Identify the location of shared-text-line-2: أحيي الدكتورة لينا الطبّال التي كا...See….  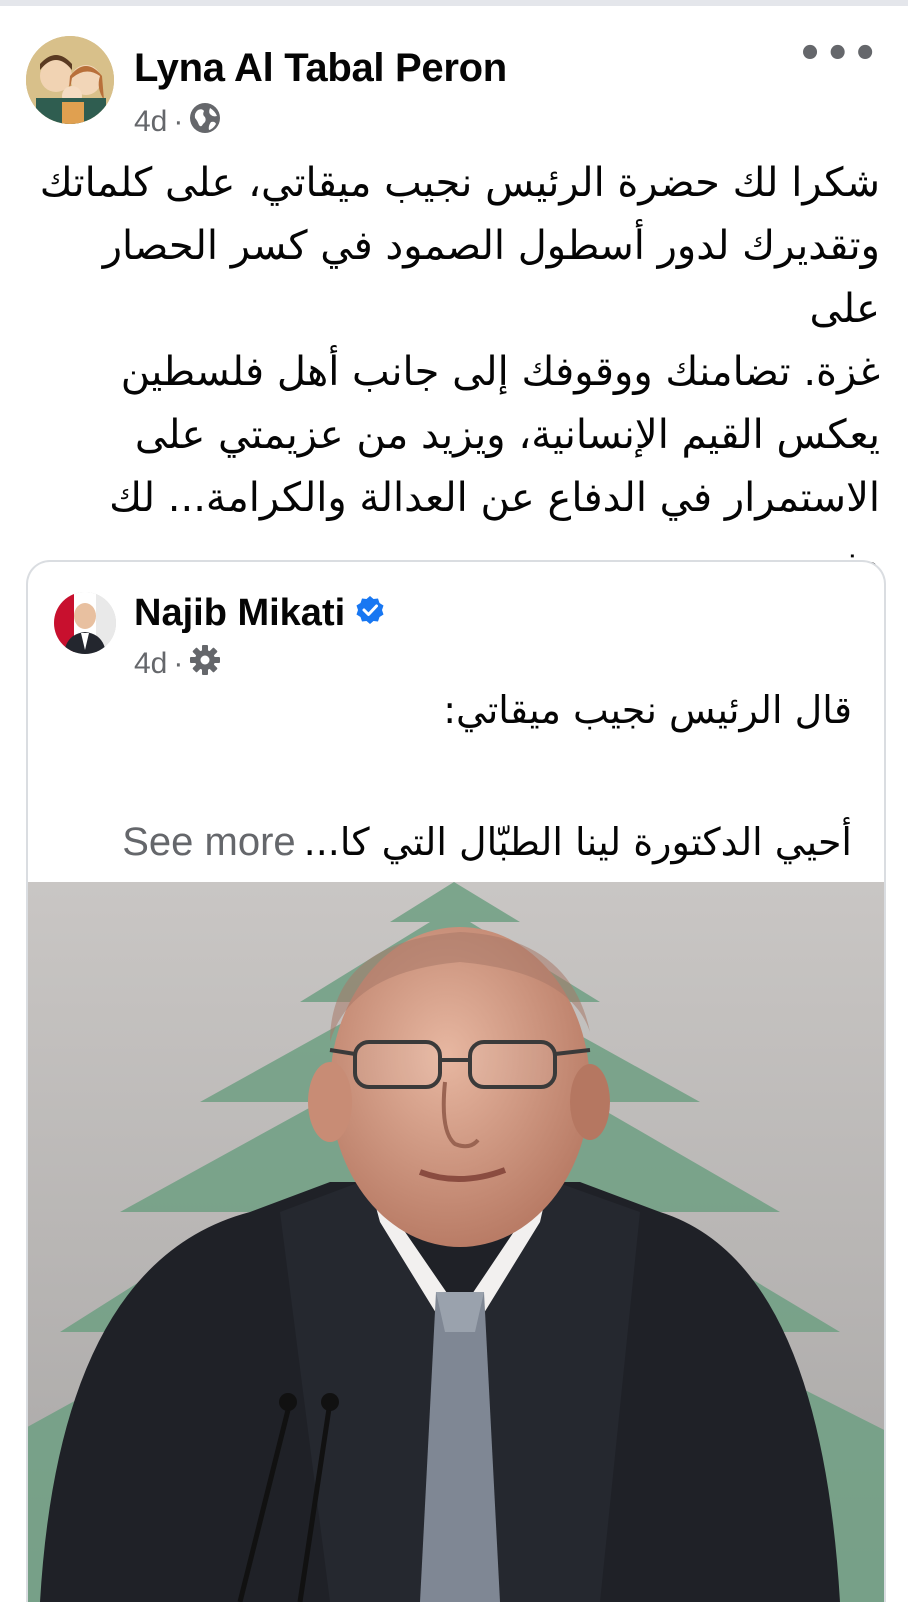
(487, 842).